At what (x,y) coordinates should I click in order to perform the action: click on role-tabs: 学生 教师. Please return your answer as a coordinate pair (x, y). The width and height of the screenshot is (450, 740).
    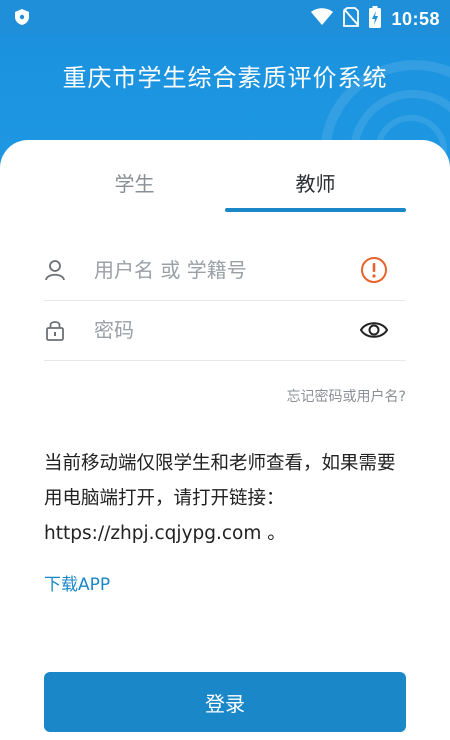
    Looking at the image, I should click on (225, 187).